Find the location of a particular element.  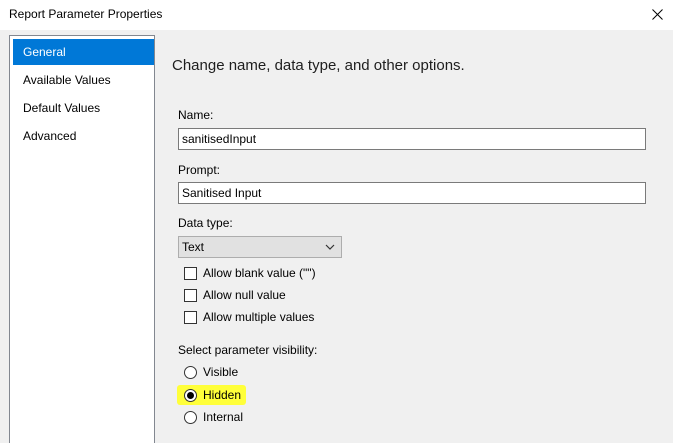

allow-null-checkbox: Allow null value is located at coordinates (235, 295).